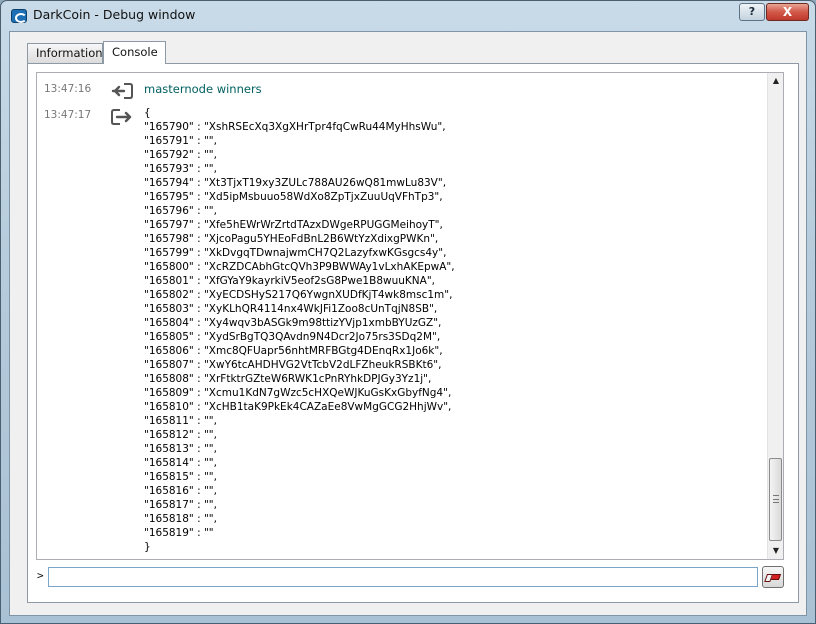 The height and width of the screenshot is (624, 816). I want to click on close-button: X, so click(787, 12).